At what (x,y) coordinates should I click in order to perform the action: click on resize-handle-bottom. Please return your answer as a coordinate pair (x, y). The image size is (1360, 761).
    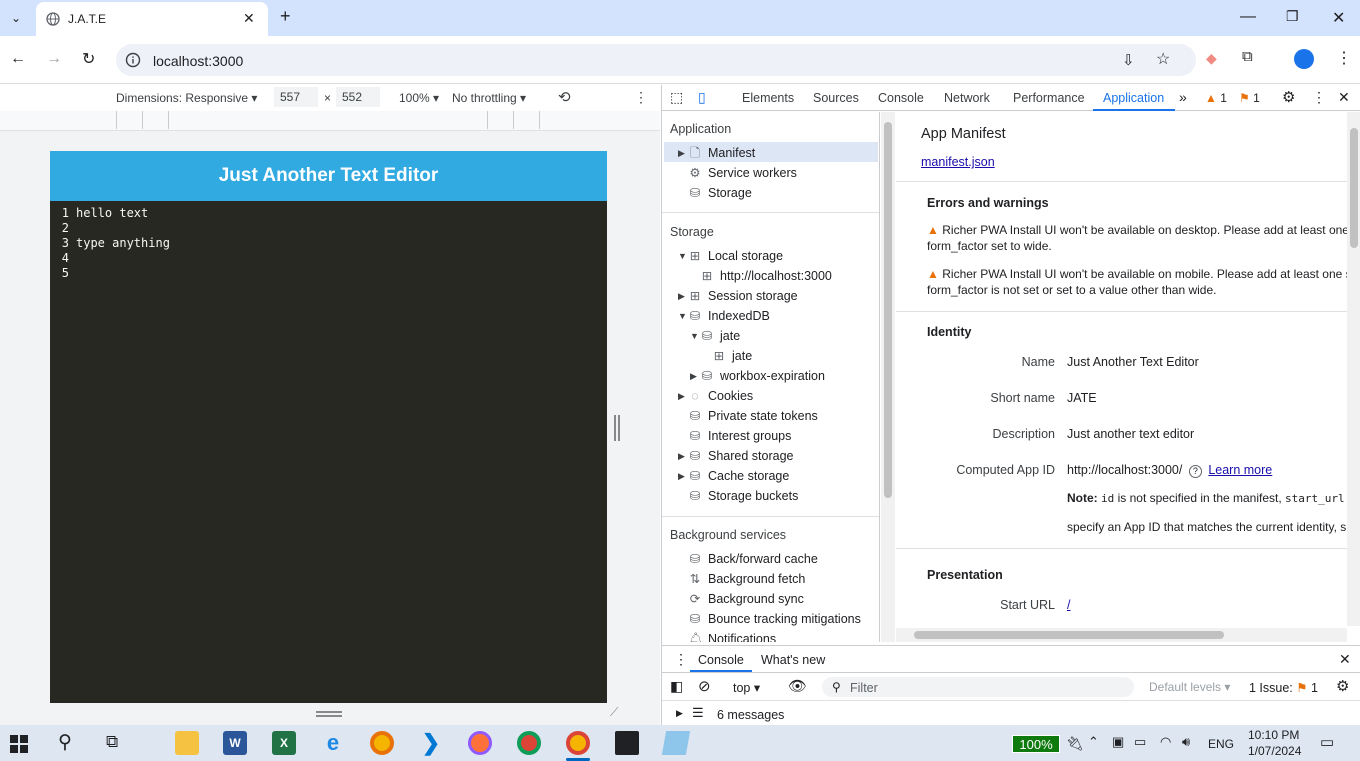
    Looking at the image, I should click on (329, 714).